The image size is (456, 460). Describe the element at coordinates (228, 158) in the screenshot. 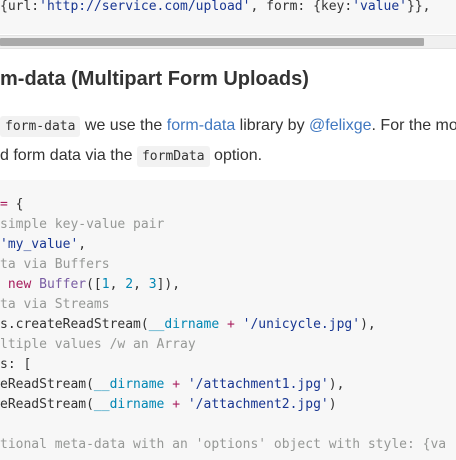

I see `paragraph-line: d form data via the formData option.` at that location.